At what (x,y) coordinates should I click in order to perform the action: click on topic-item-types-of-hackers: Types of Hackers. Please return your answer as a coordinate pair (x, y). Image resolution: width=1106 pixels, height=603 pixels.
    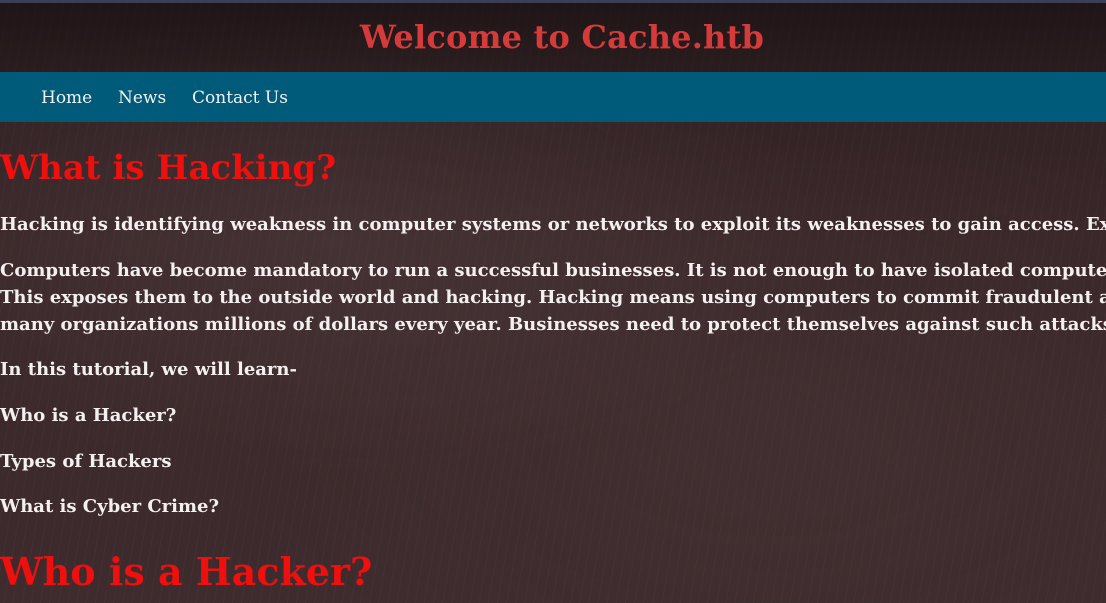
    Looking at the image, I should click on (86, 461).